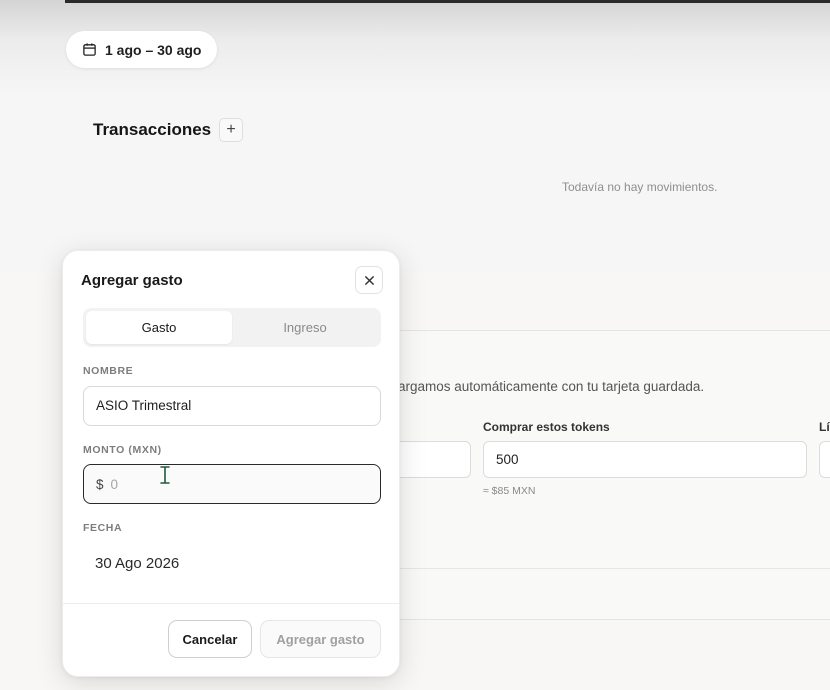 The width and height of the screenshot is (830, 690). I want to click on limit-input, so click(824, 459).